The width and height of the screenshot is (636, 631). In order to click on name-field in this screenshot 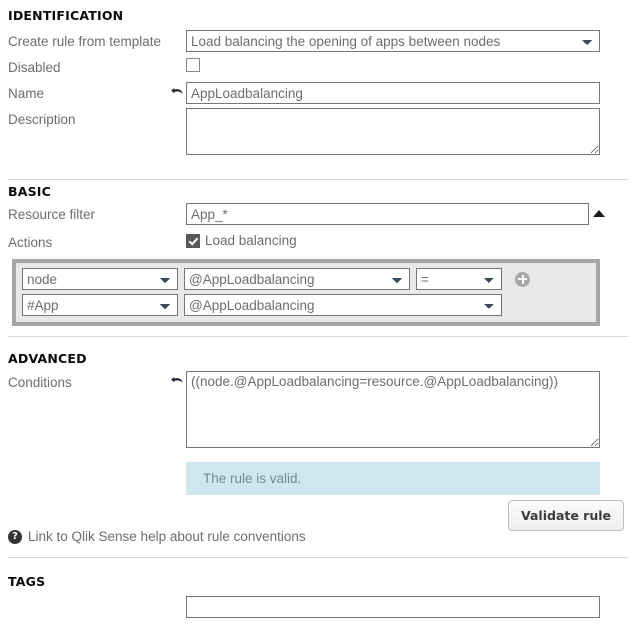, I will do `click(399, 93)`.